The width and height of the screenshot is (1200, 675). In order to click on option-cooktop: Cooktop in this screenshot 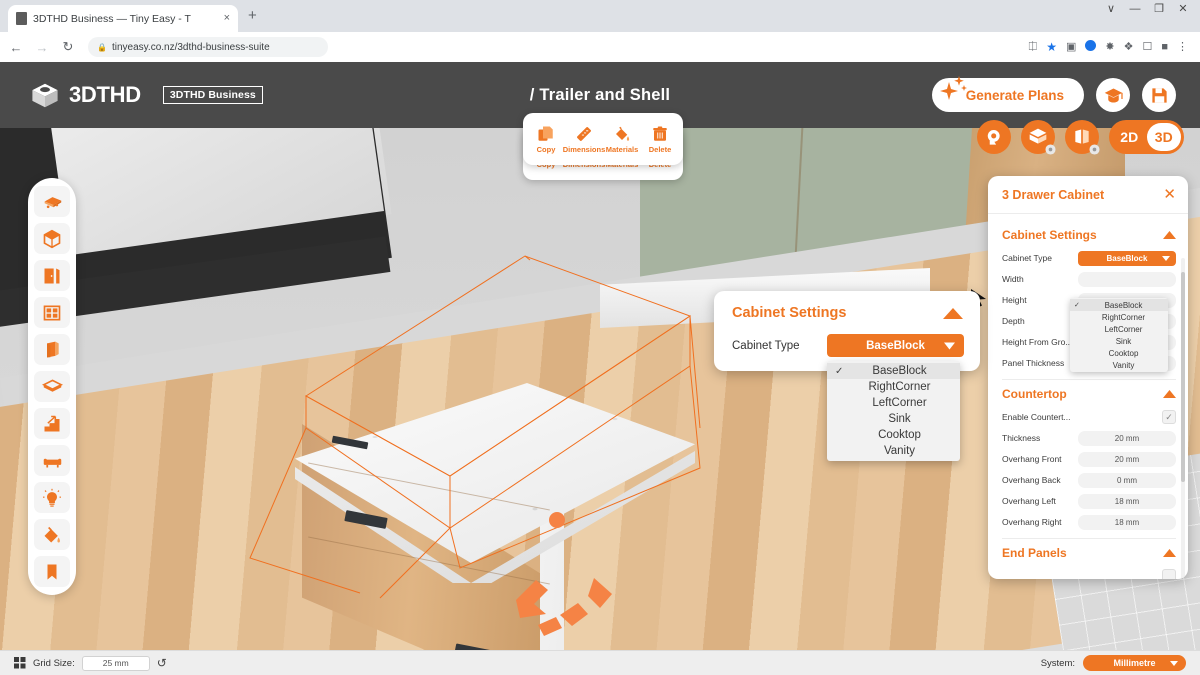, I will do `click(893, 435)`.